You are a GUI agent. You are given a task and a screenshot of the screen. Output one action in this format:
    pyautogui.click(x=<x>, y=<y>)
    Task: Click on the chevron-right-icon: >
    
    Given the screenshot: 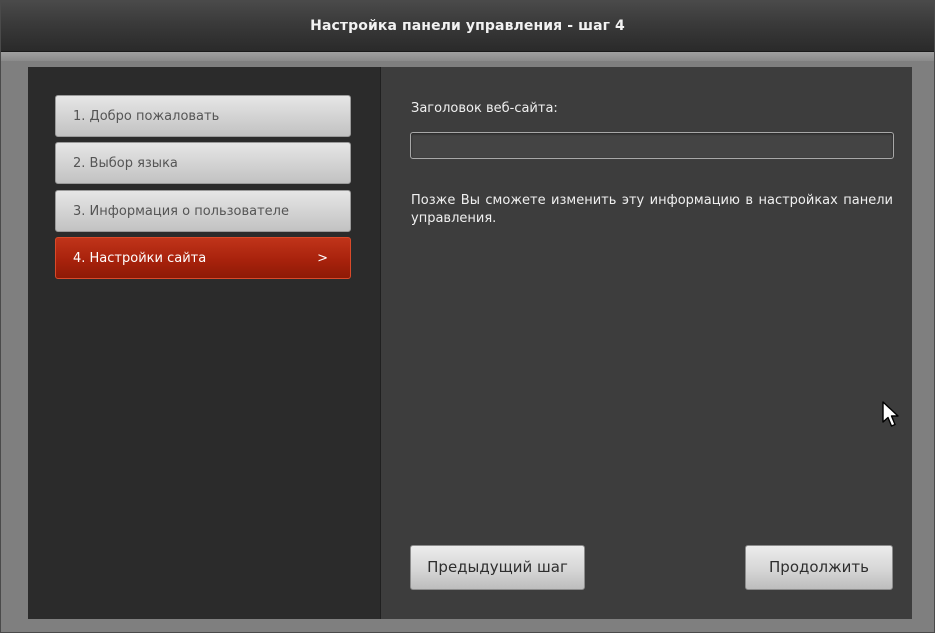 What is the action you would take?
    pyautogui.click(x=322, y=258)
    